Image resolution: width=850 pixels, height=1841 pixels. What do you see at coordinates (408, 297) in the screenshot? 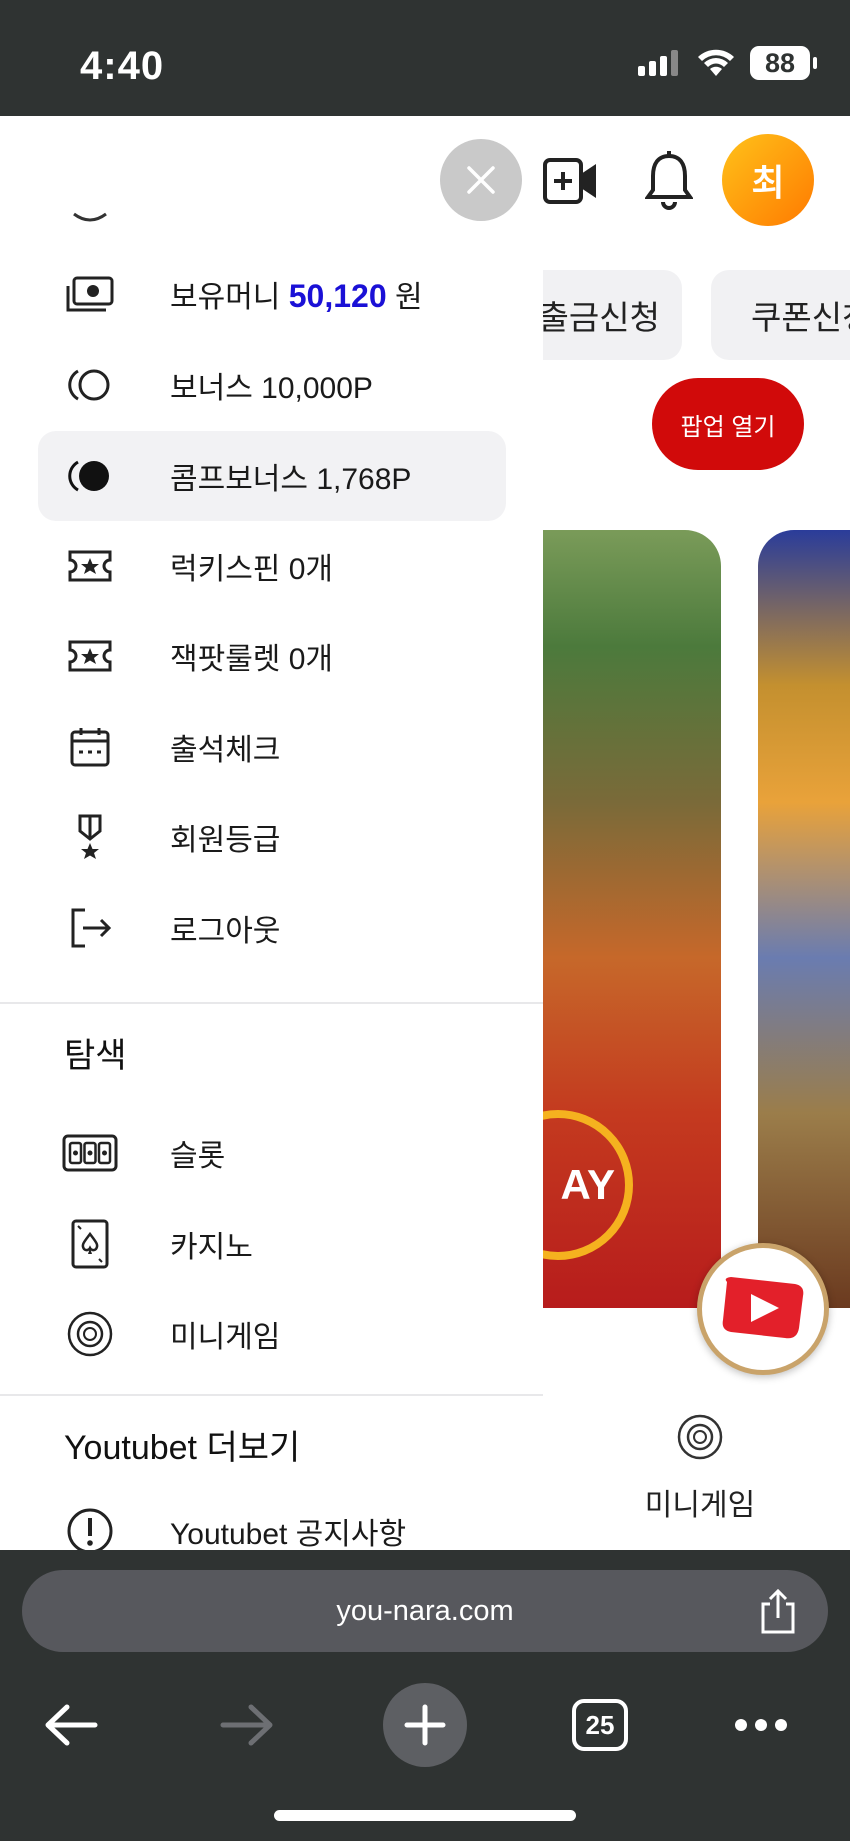
I see `money-unit: 원` at bounding box center [408, 297].